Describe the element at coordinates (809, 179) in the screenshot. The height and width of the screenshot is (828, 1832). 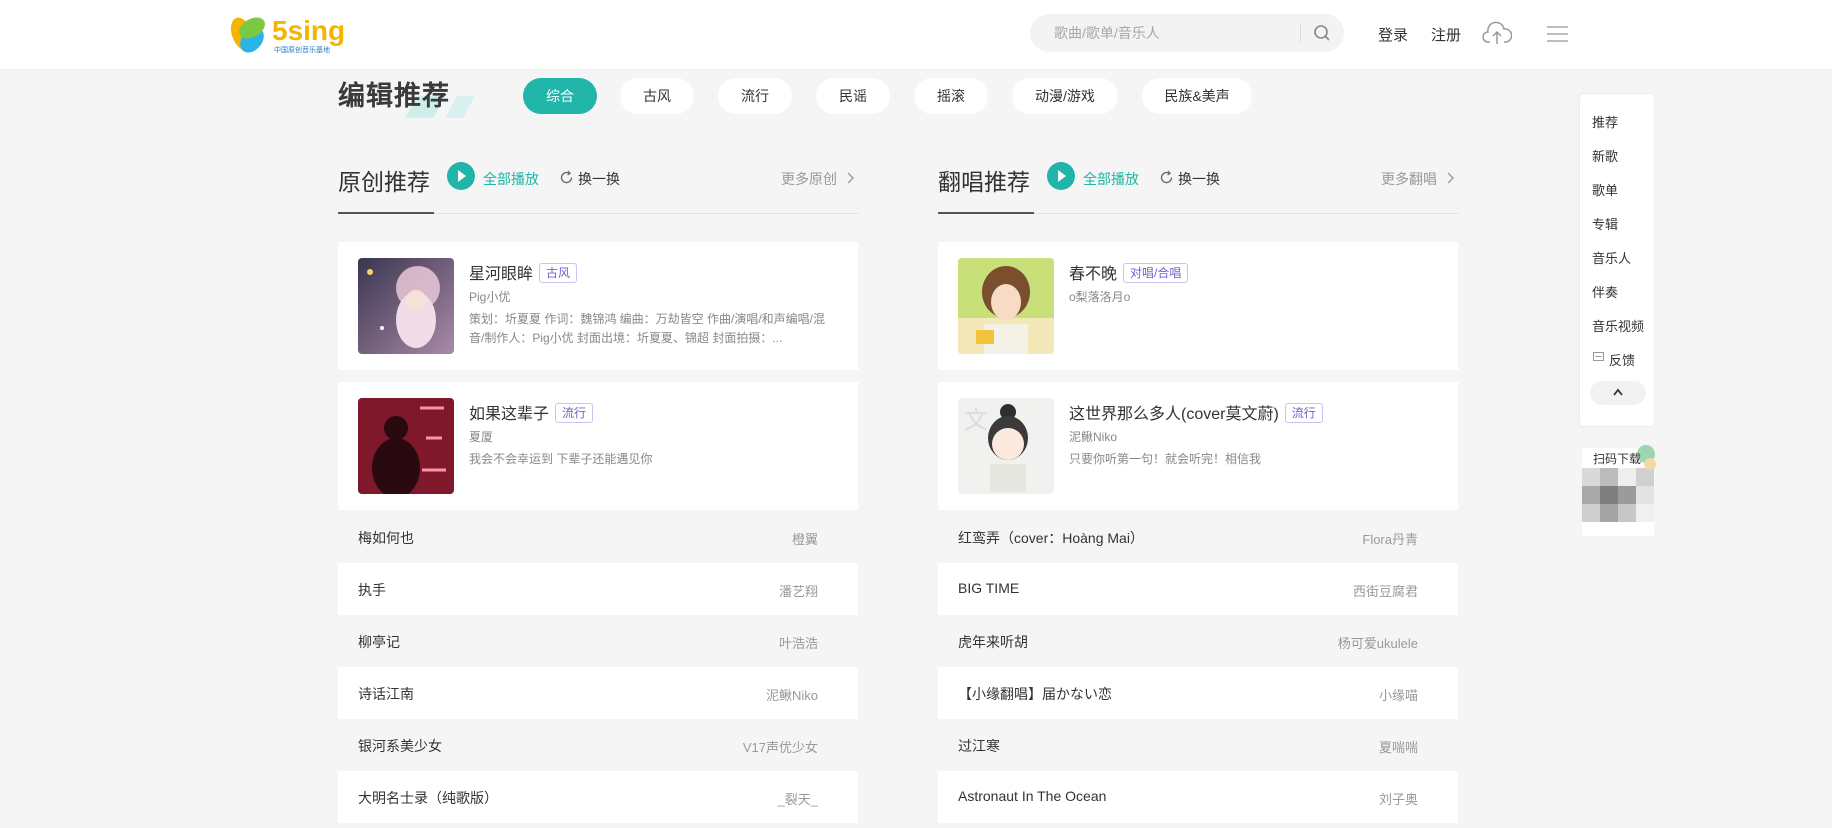
I see `more-original-link: 更多原创` at that location.